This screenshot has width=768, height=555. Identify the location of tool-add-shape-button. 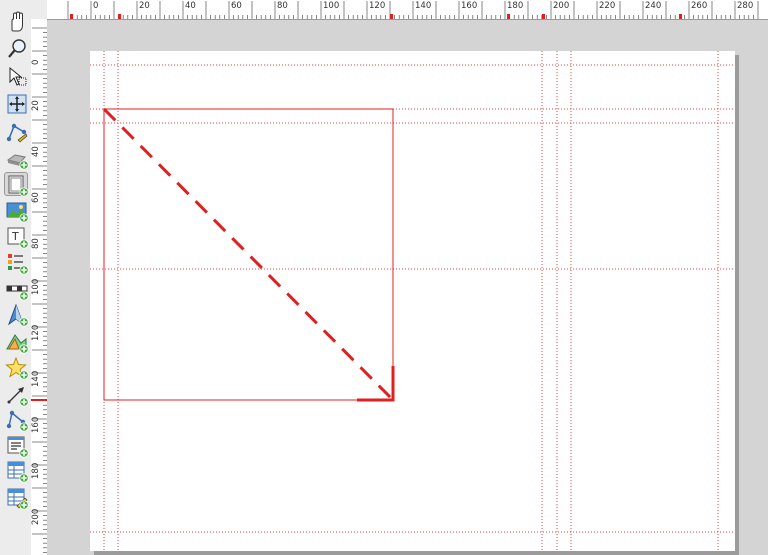
(16, 341).